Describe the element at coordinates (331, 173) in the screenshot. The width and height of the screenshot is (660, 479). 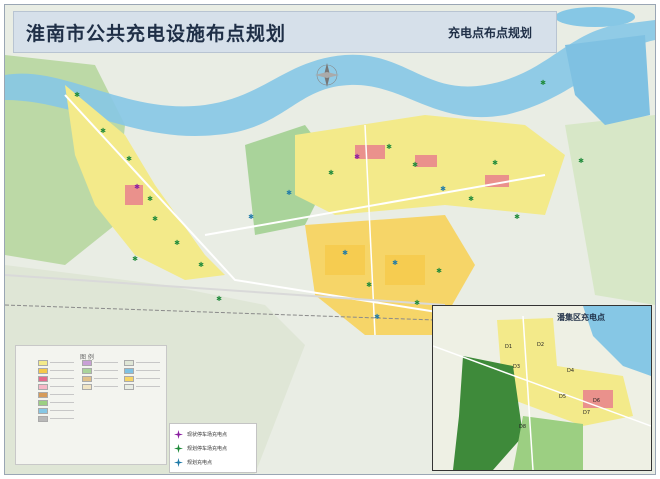
I see `marker-11: ✱` at that location.